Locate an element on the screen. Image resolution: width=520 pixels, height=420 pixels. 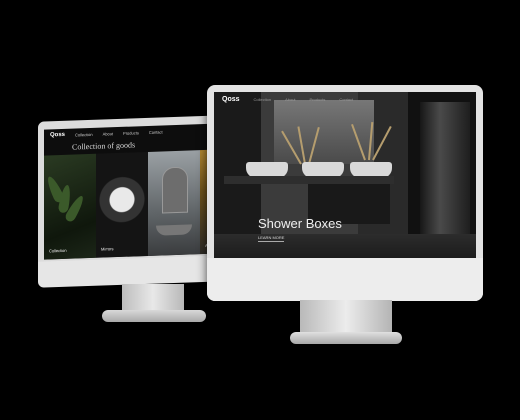
hero-title: Shower Boxes is located at coordinates (300, 223).